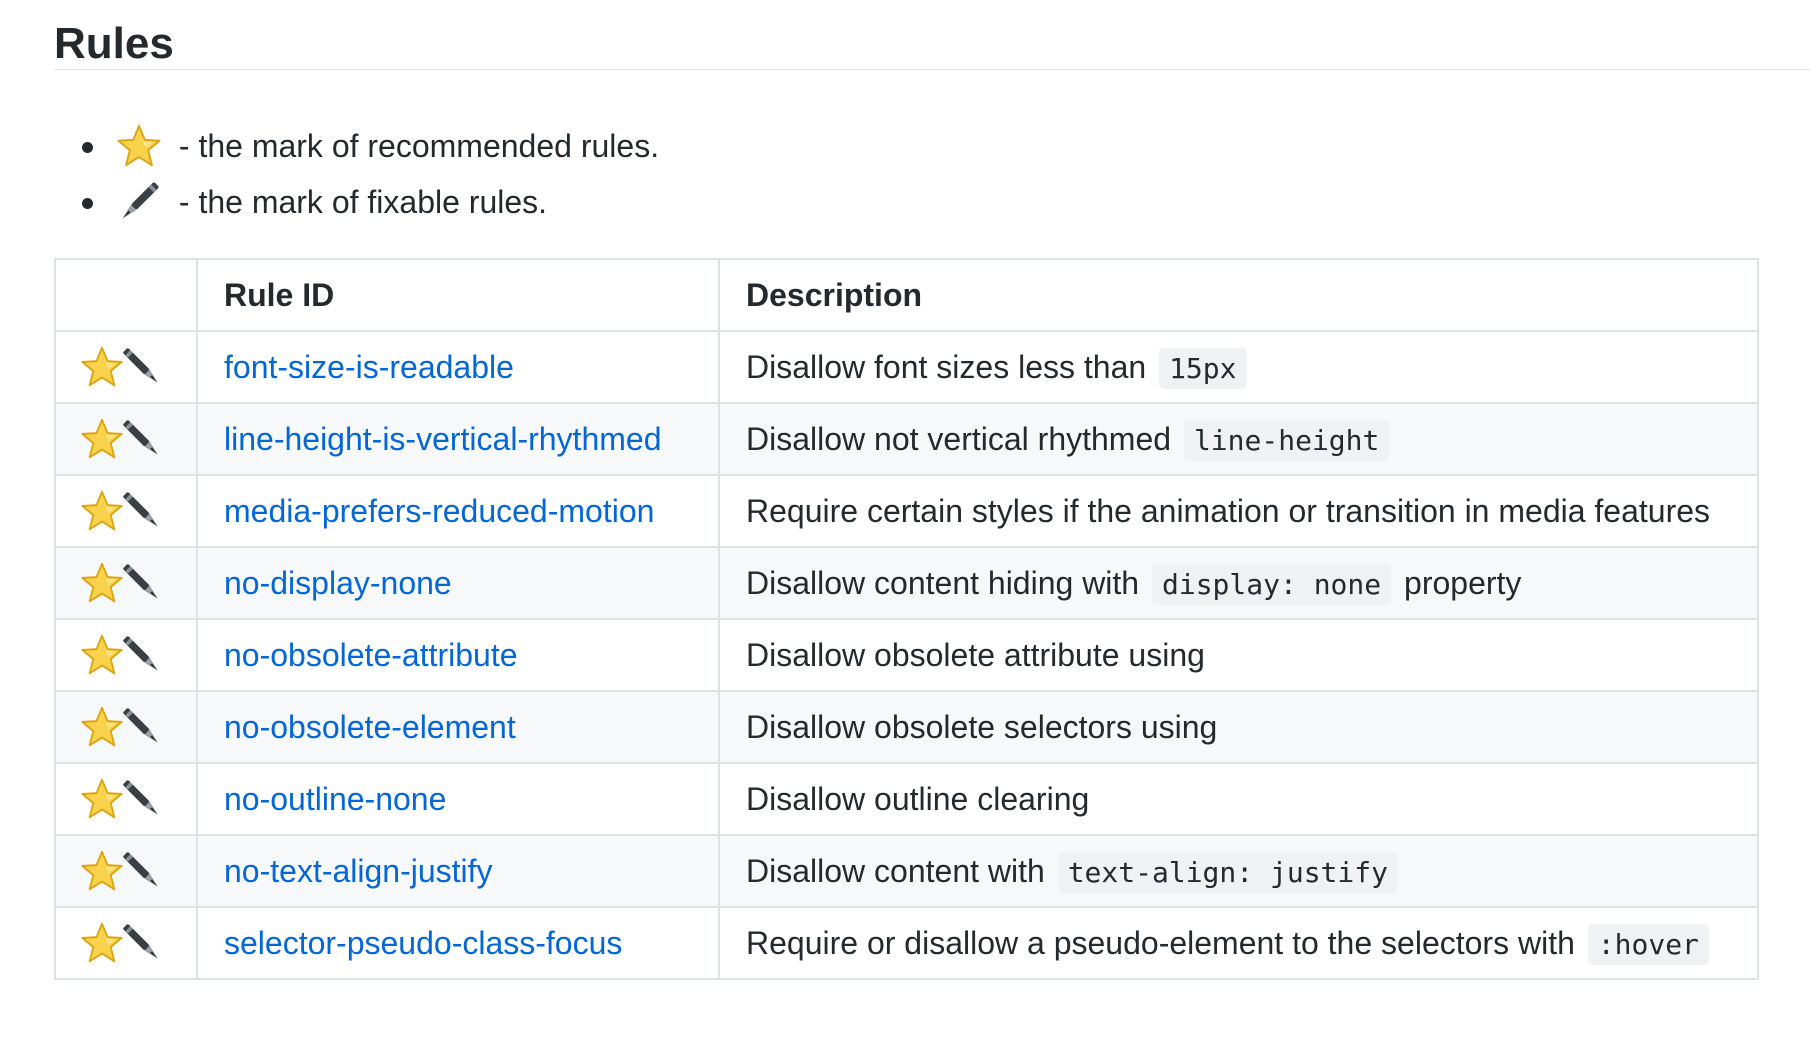  Describe the element at coordinates (126, 295) in the screenshot. I see `header-marks` at that location.